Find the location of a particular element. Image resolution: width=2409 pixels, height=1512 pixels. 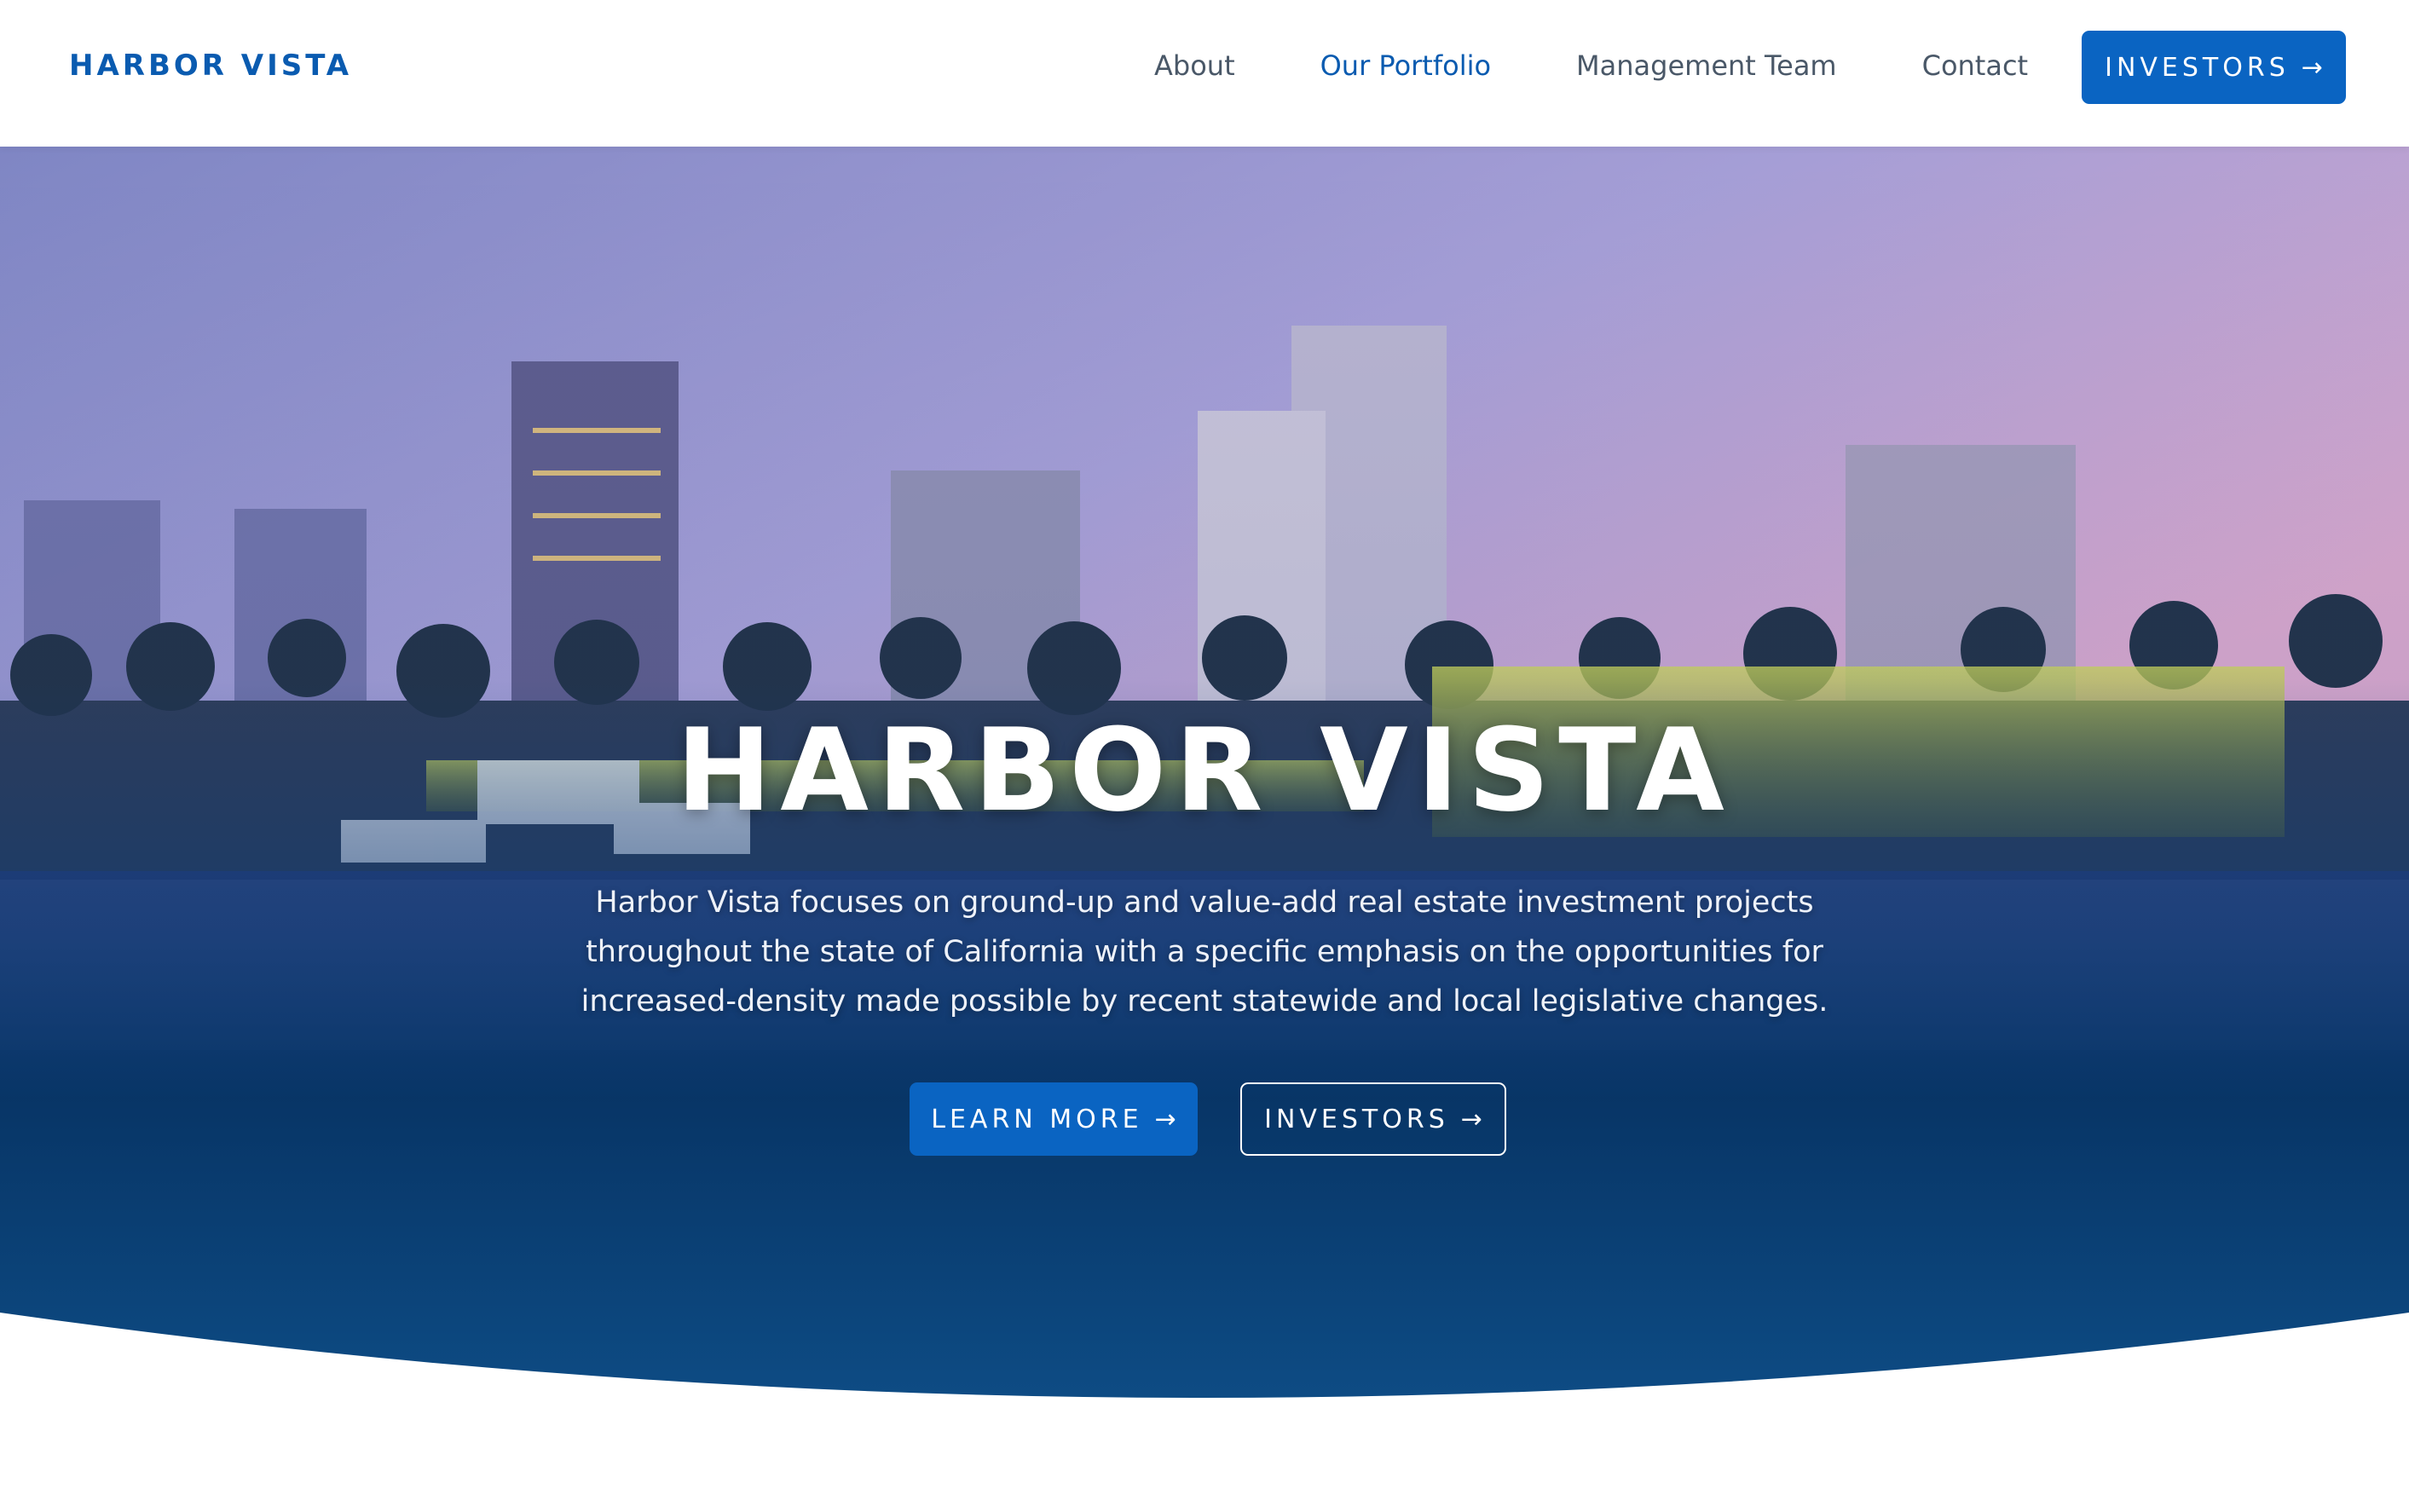

header-investors-button: INVESTORS → is located at coordinates (2214, 67).